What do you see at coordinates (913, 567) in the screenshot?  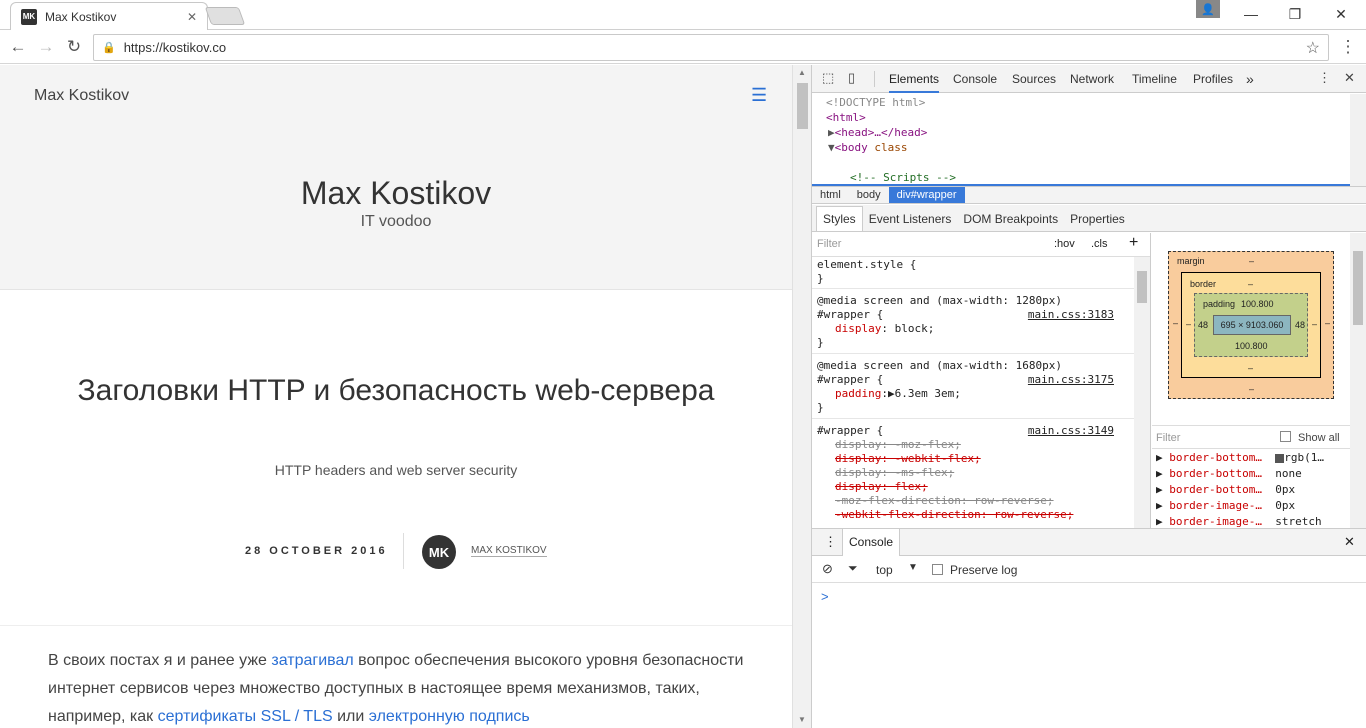 I see `chevron-down-icon: ▼` at bounding box center [913, 567].